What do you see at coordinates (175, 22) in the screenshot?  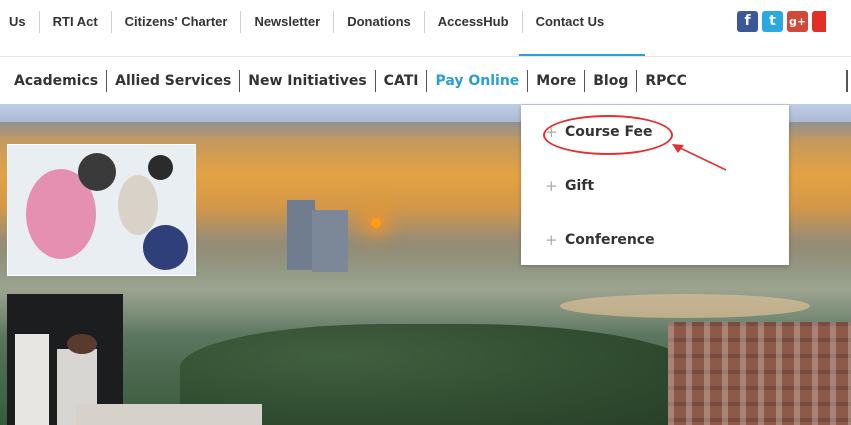 I see `top-link-citizens-charter: Citizens' Charter` at bounding box center [175, 22].